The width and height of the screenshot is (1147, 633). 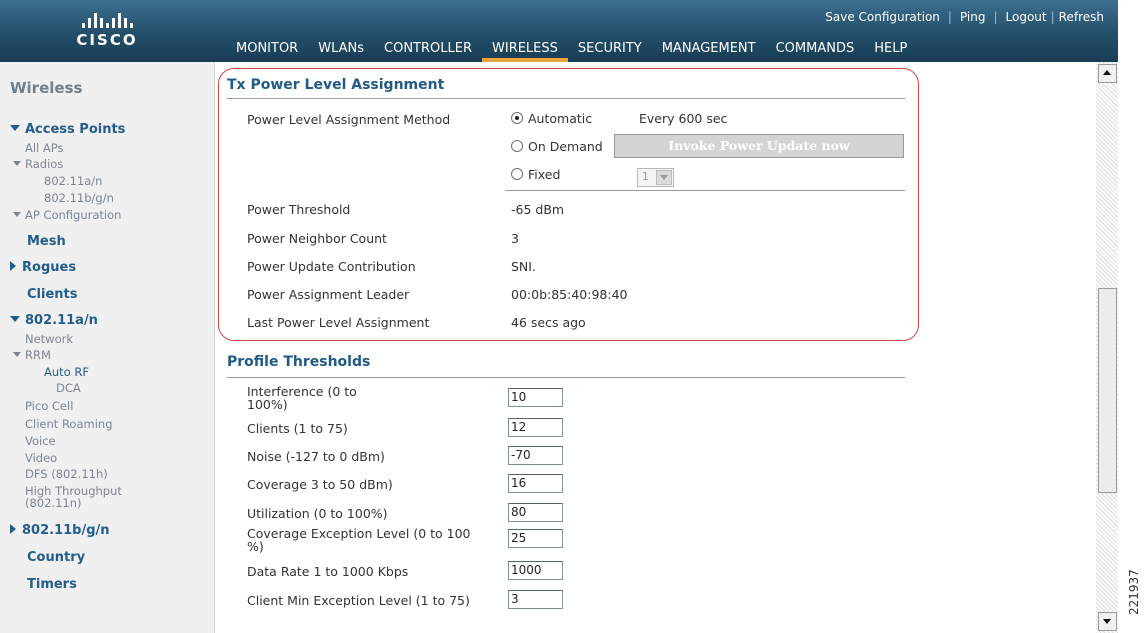 What do you see at coordinates (13, 266) in the screenshot?
I see `collapsed-arrow-icon` at bounding box center [13, 266].